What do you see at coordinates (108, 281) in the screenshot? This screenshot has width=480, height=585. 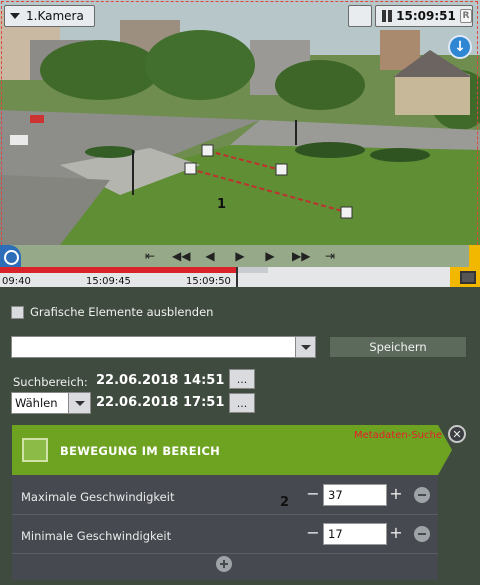 I see `timeline-tick: 15:09:45` at bounding box center [108, 281].